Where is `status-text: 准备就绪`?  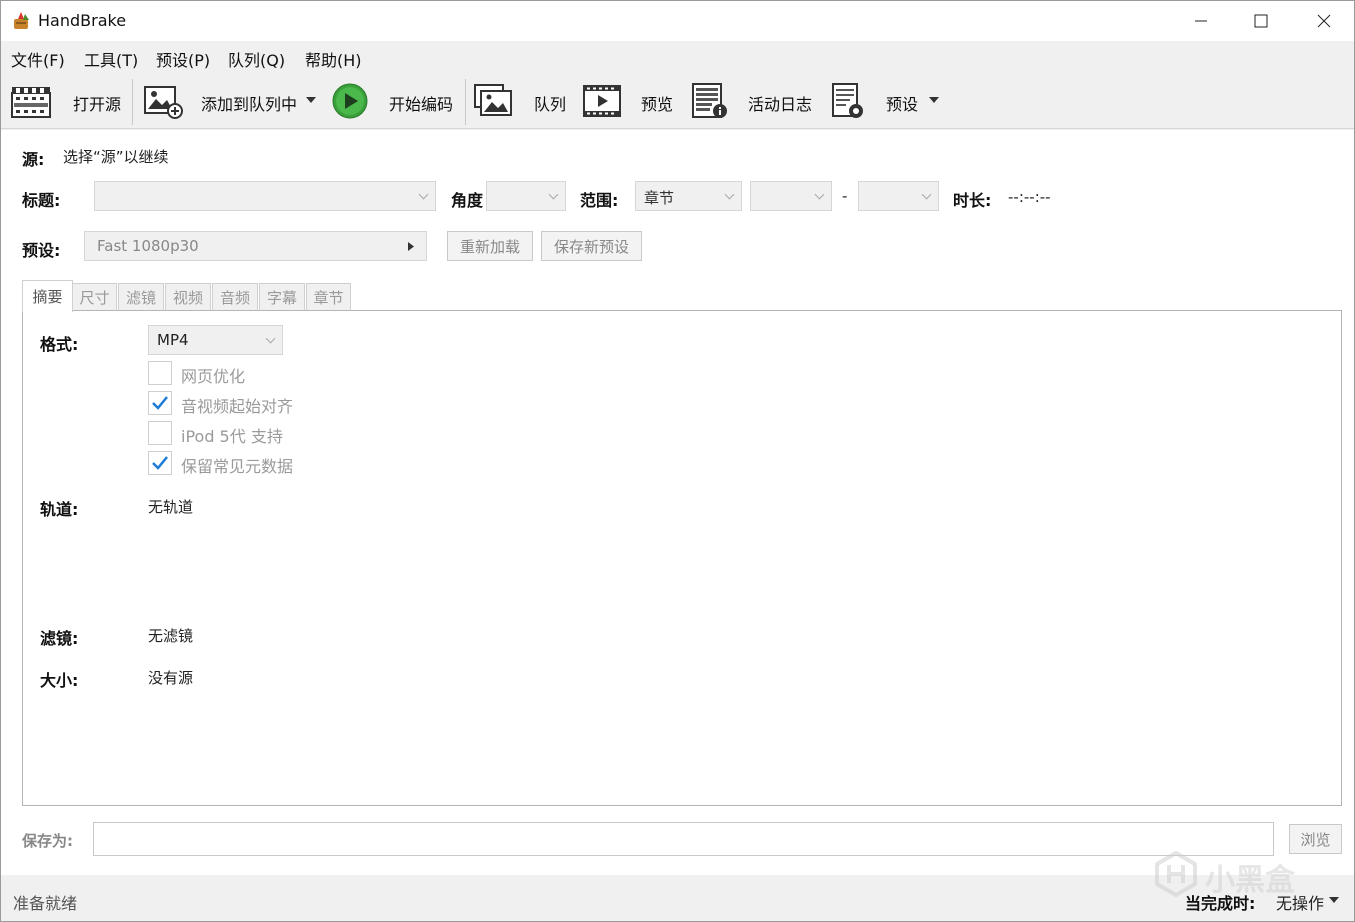
status-text: 准备就绪 is located at coordinates (45, 903).